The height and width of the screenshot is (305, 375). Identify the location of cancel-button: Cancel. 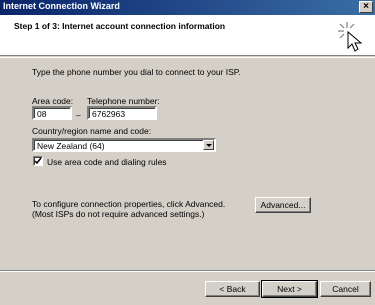
(345, 289).